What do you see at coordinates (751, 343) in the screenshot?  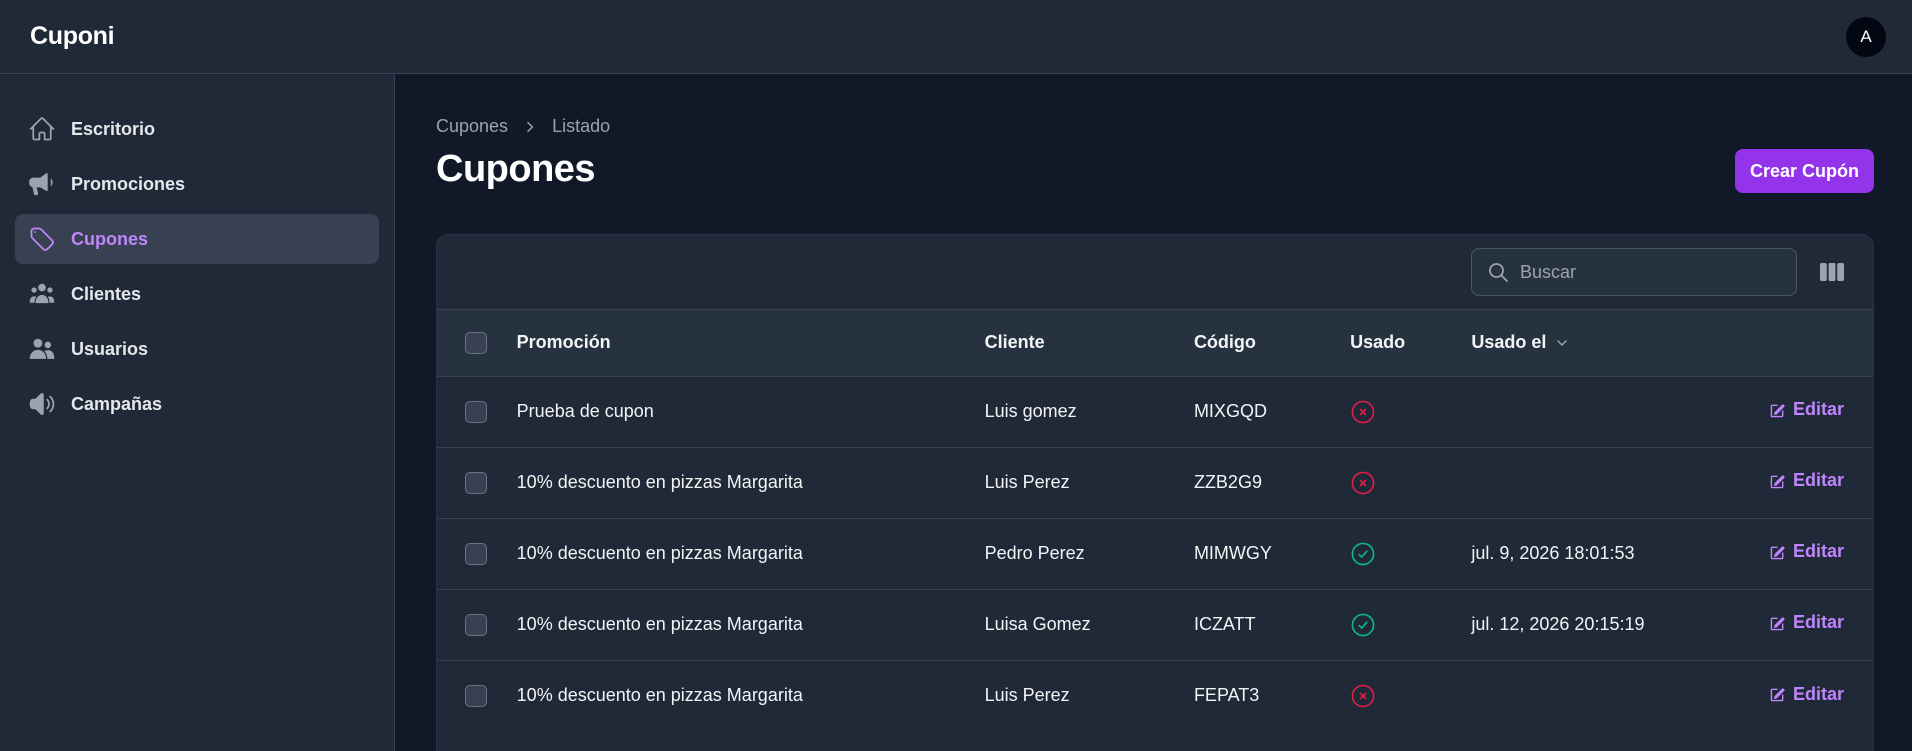 I see `column-header-promocion: Promoción` at bounding box center [751, 343].